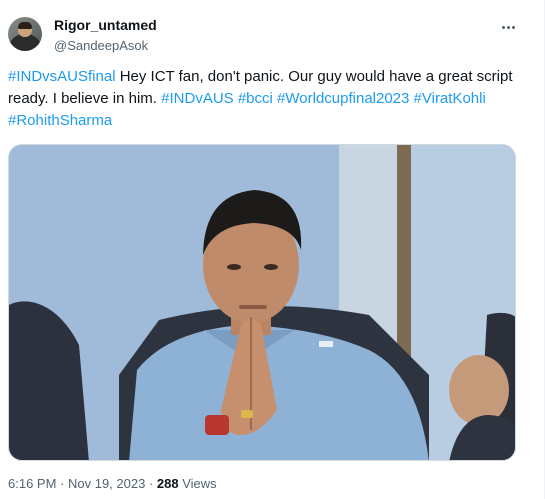  I want to click on views-label: Views, so click(197, 483).